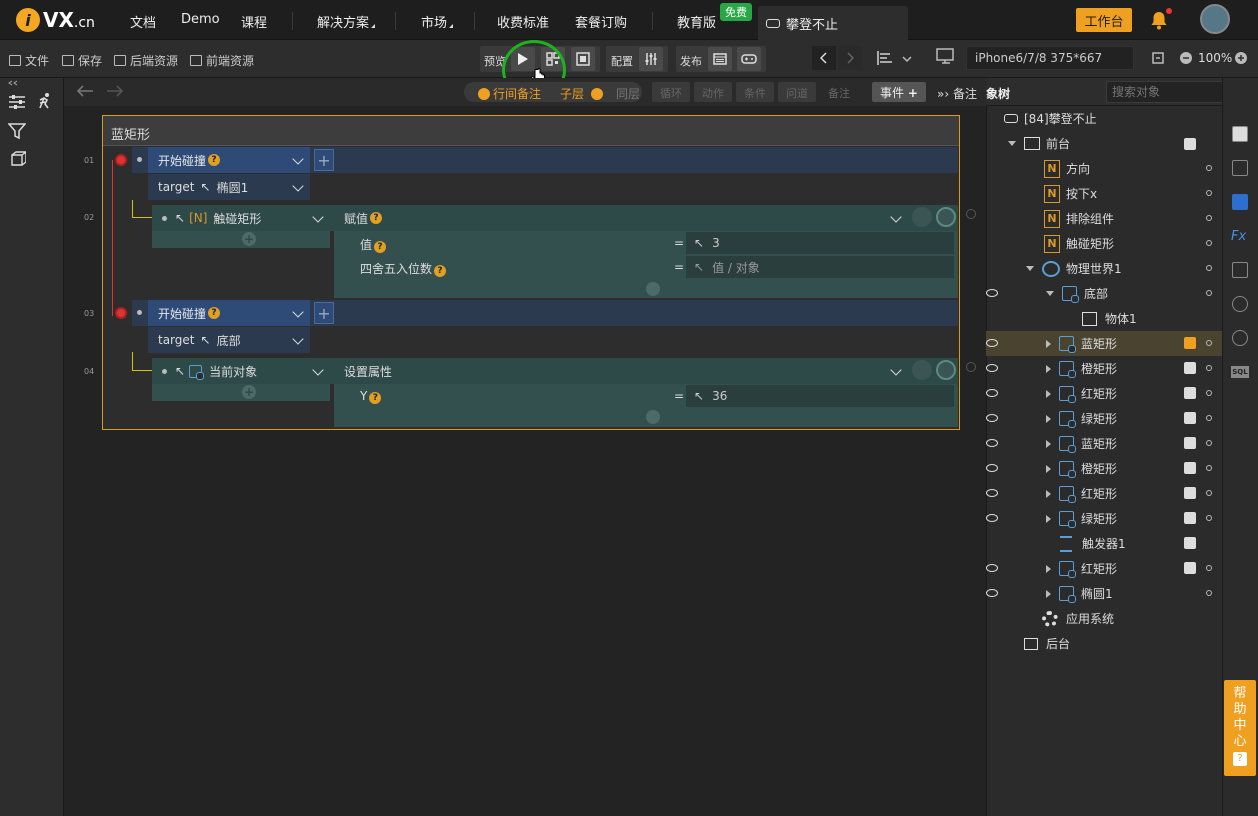  I want to click on tree-node: N 触碰矩形, so click(1104, 243).